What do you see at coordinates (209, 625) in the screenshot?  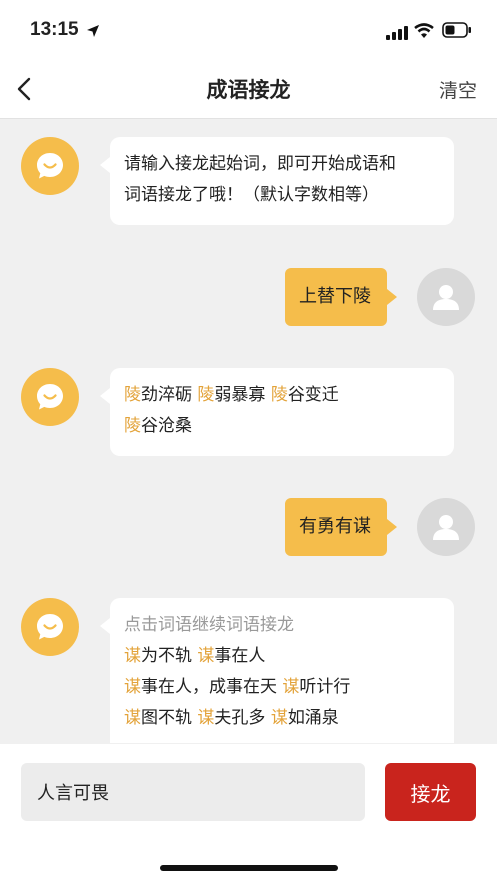 I see `hint-text: 点击词语继续词语接龙` at bounding box center [209, 625].